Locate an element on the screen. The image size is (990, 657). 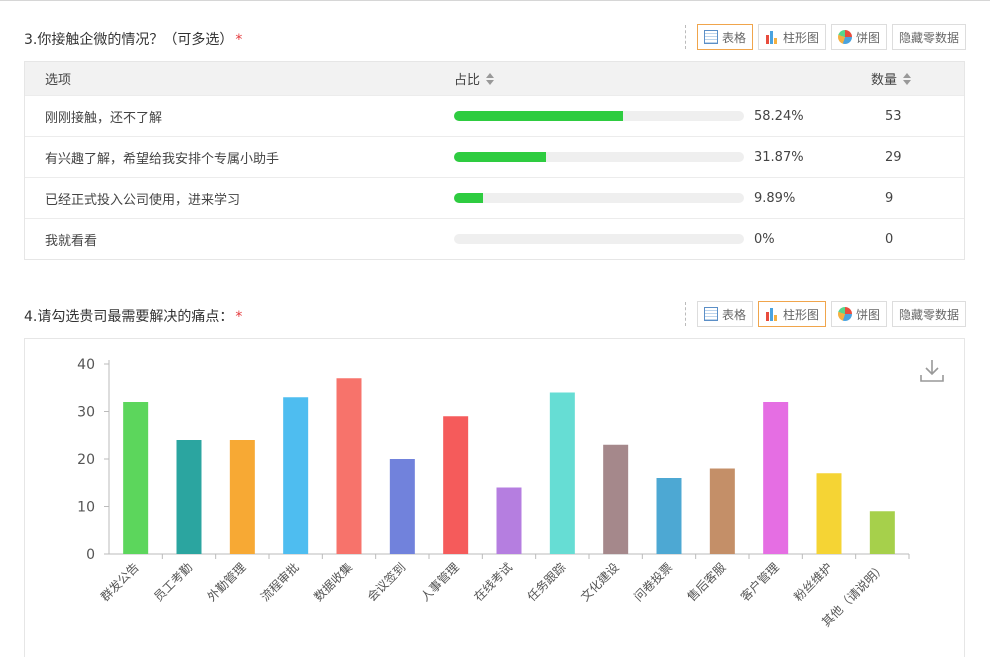
option-label: 我就看看 is located at coordinates (71, 241).